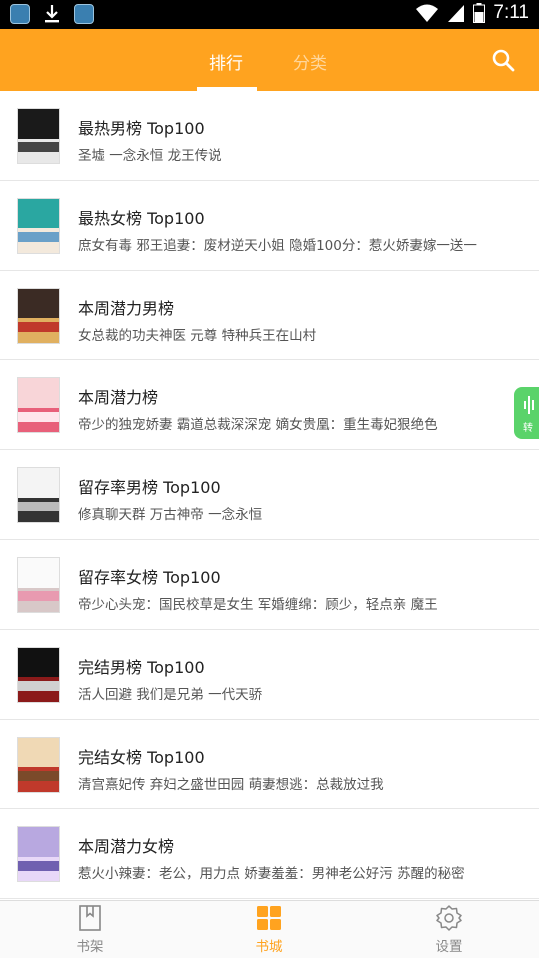 This screenshot has width=539, height=958. I want to click on list-item-books: 帝少的独宠娇妻 霸道总裁深深宠 嫡女贵凰：重生毒妃狠绝色, so click(258, 425).